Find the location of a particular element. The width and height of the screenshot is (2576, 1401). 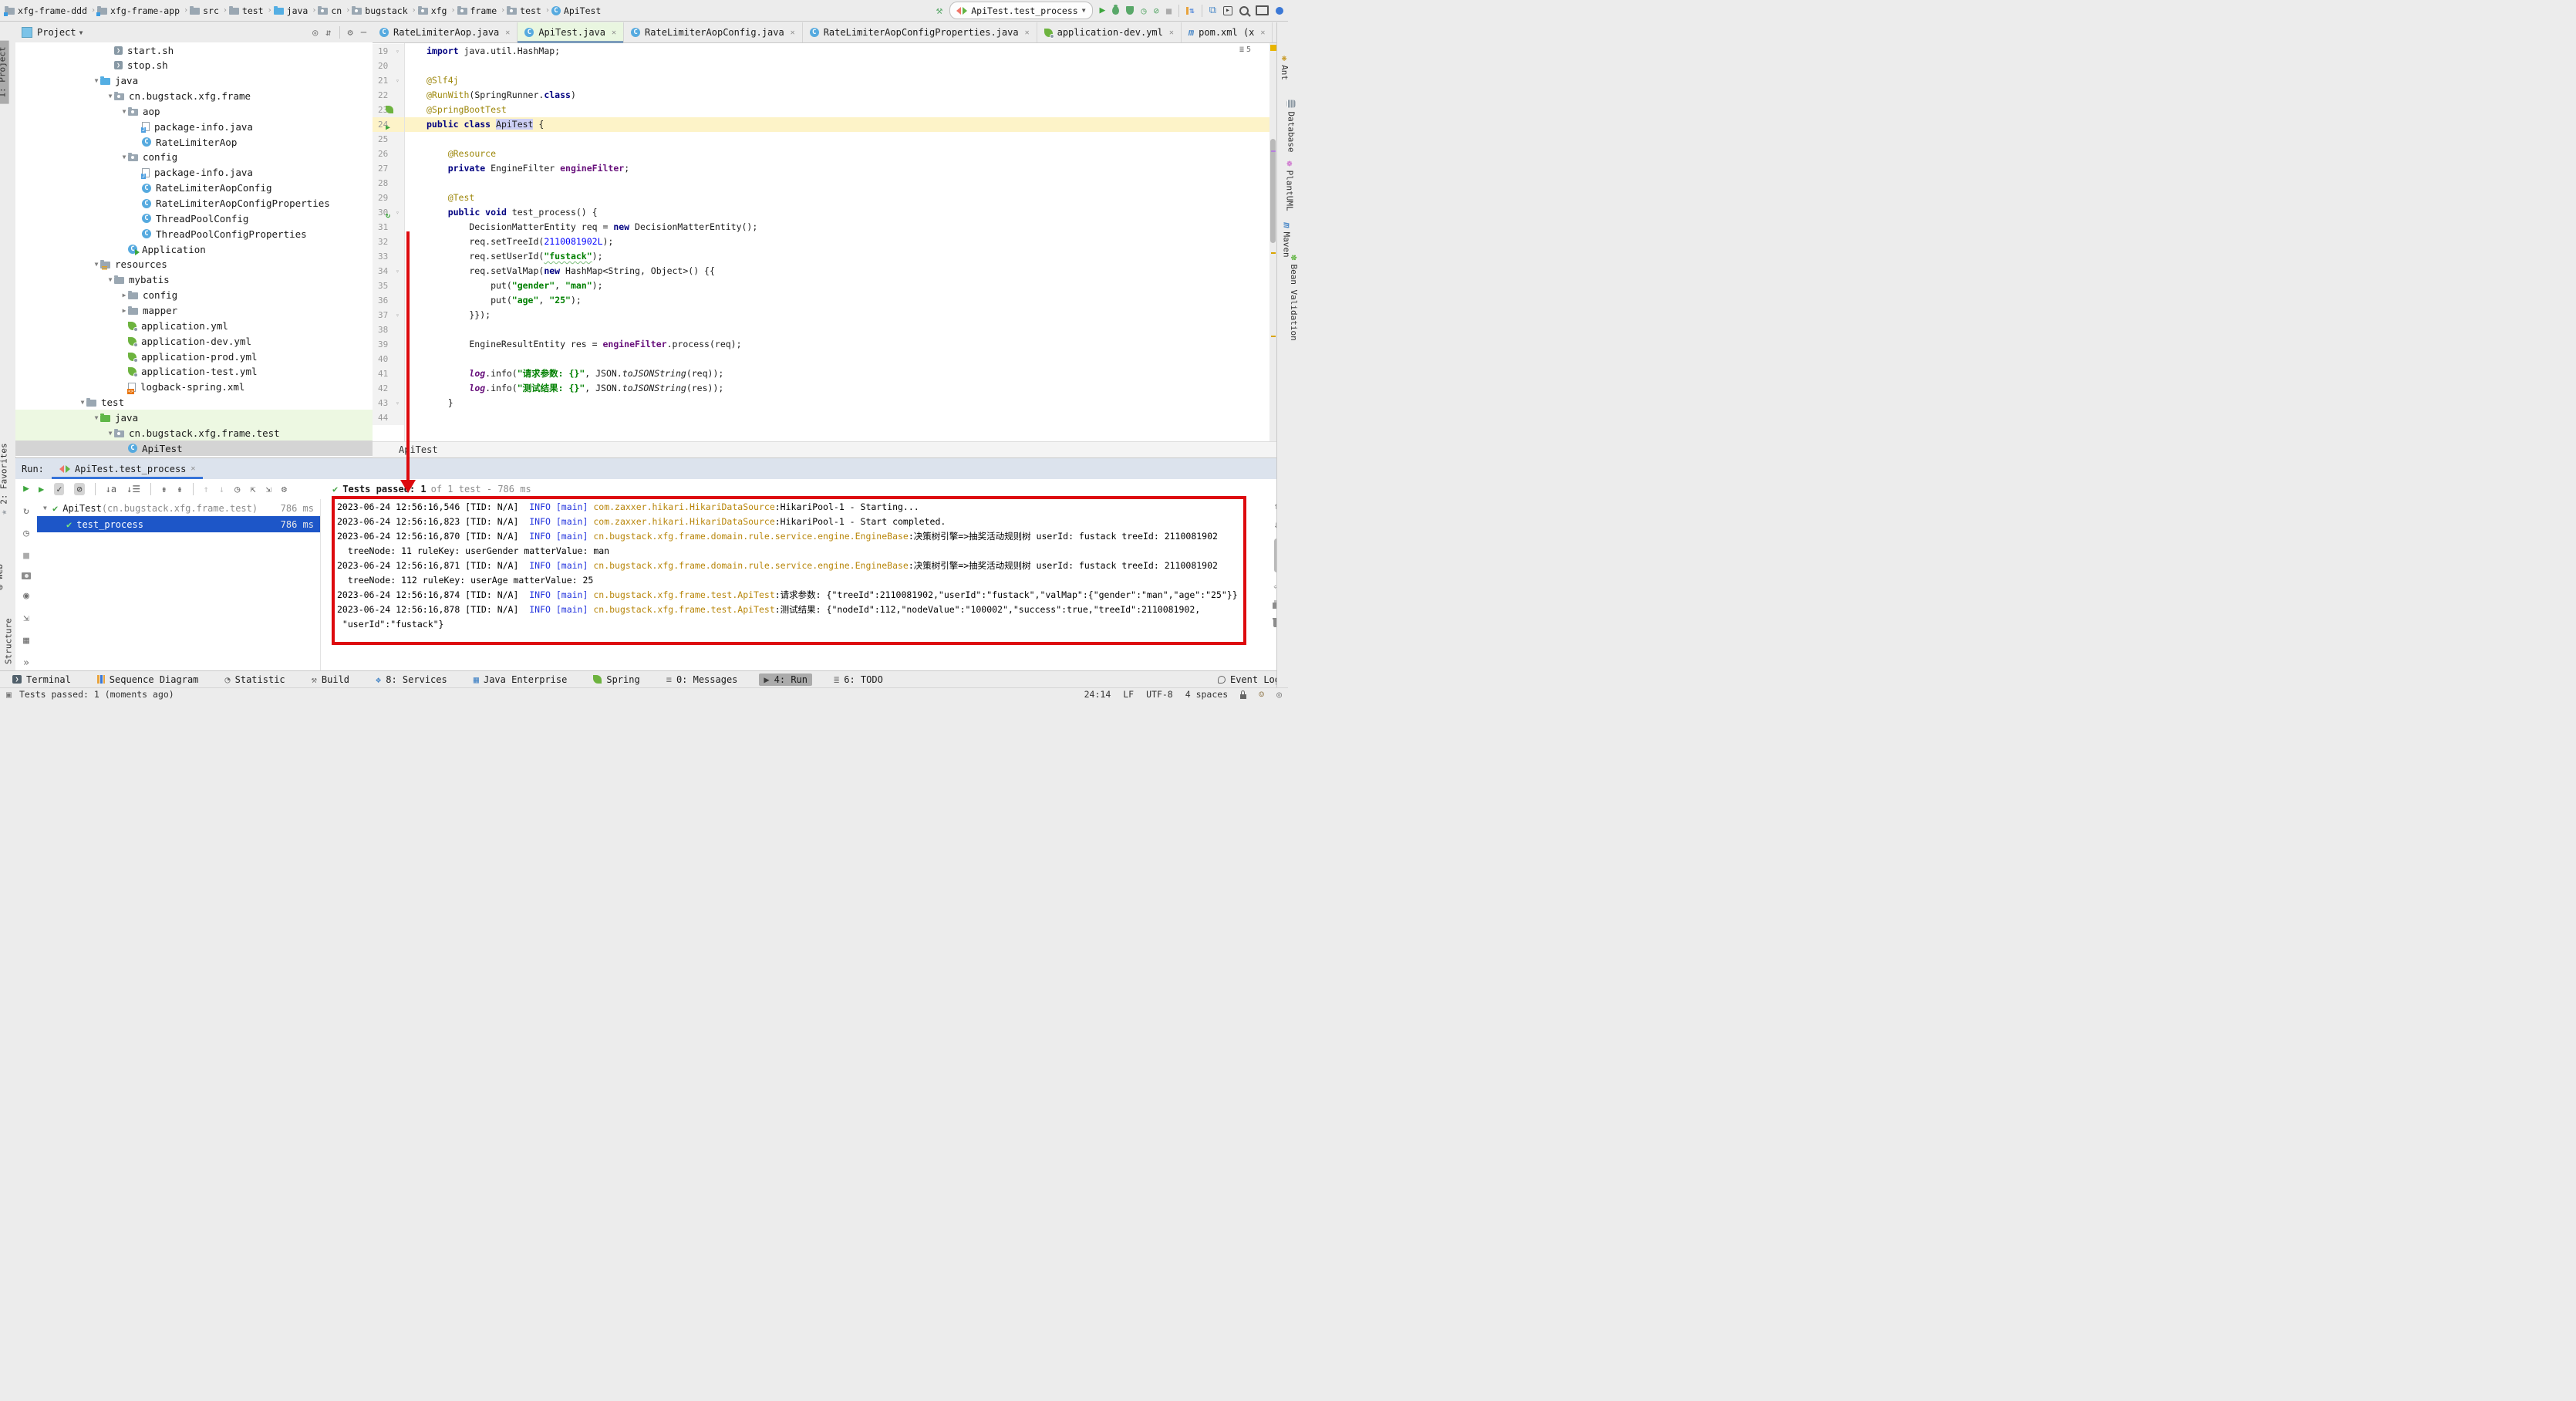

permissions-icon: ◎ is located at coordinates (1279, 694).